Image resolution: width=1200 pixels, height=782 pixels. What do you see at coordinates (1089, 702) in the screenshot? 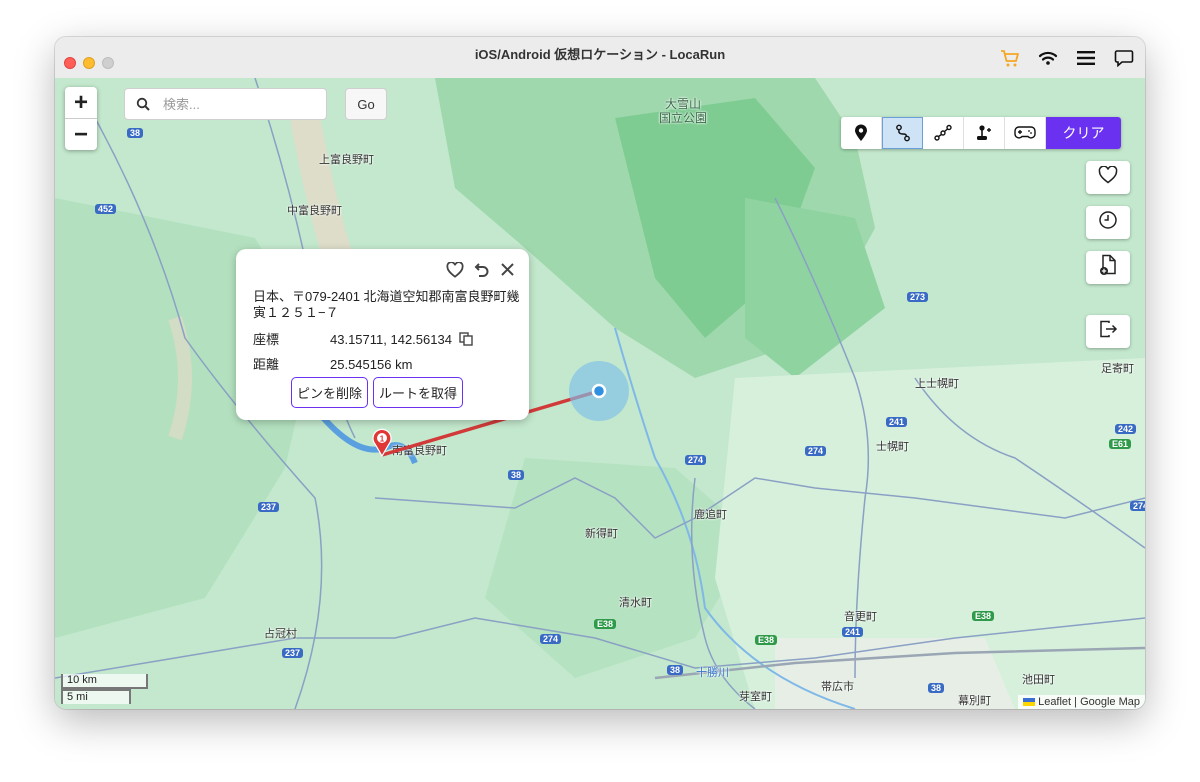
I see `attribution-text: Leaflet | Google Map` at bounding box center [1089, 702].